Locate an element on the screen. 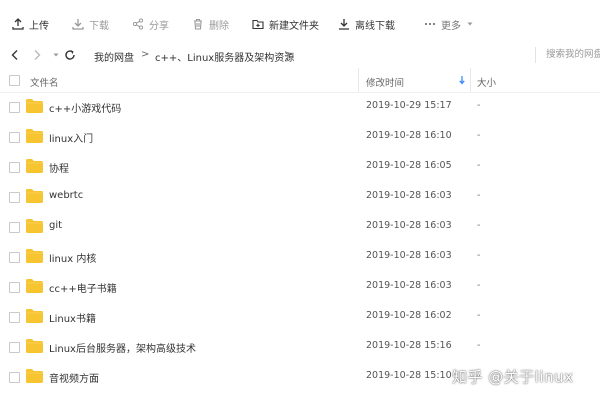  file-name: Linux书籍 is located at coordinates (72, 317).